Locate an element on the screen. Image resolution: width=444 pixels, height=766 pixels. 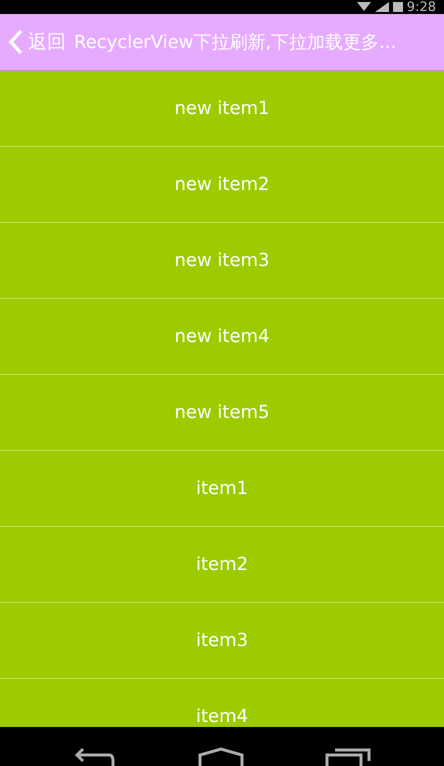
list-item: new item5 is located at coordinates (222, 413).